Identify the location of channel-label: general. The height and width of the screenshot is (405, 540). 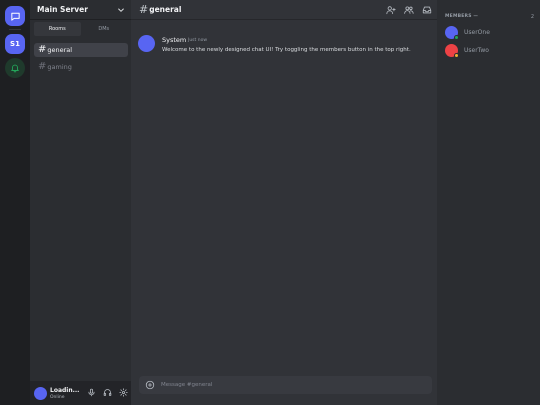
(60, 50).